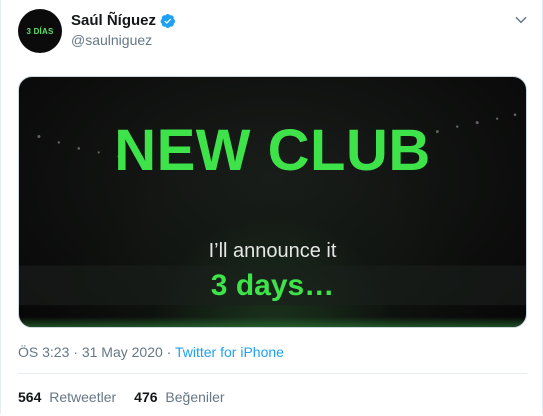 The image size is (543, 416). What do you see at coordinates (272, 251) in the screenshot?
I see `media-subline: I’ll announce it` at bounding box center [272, 251].